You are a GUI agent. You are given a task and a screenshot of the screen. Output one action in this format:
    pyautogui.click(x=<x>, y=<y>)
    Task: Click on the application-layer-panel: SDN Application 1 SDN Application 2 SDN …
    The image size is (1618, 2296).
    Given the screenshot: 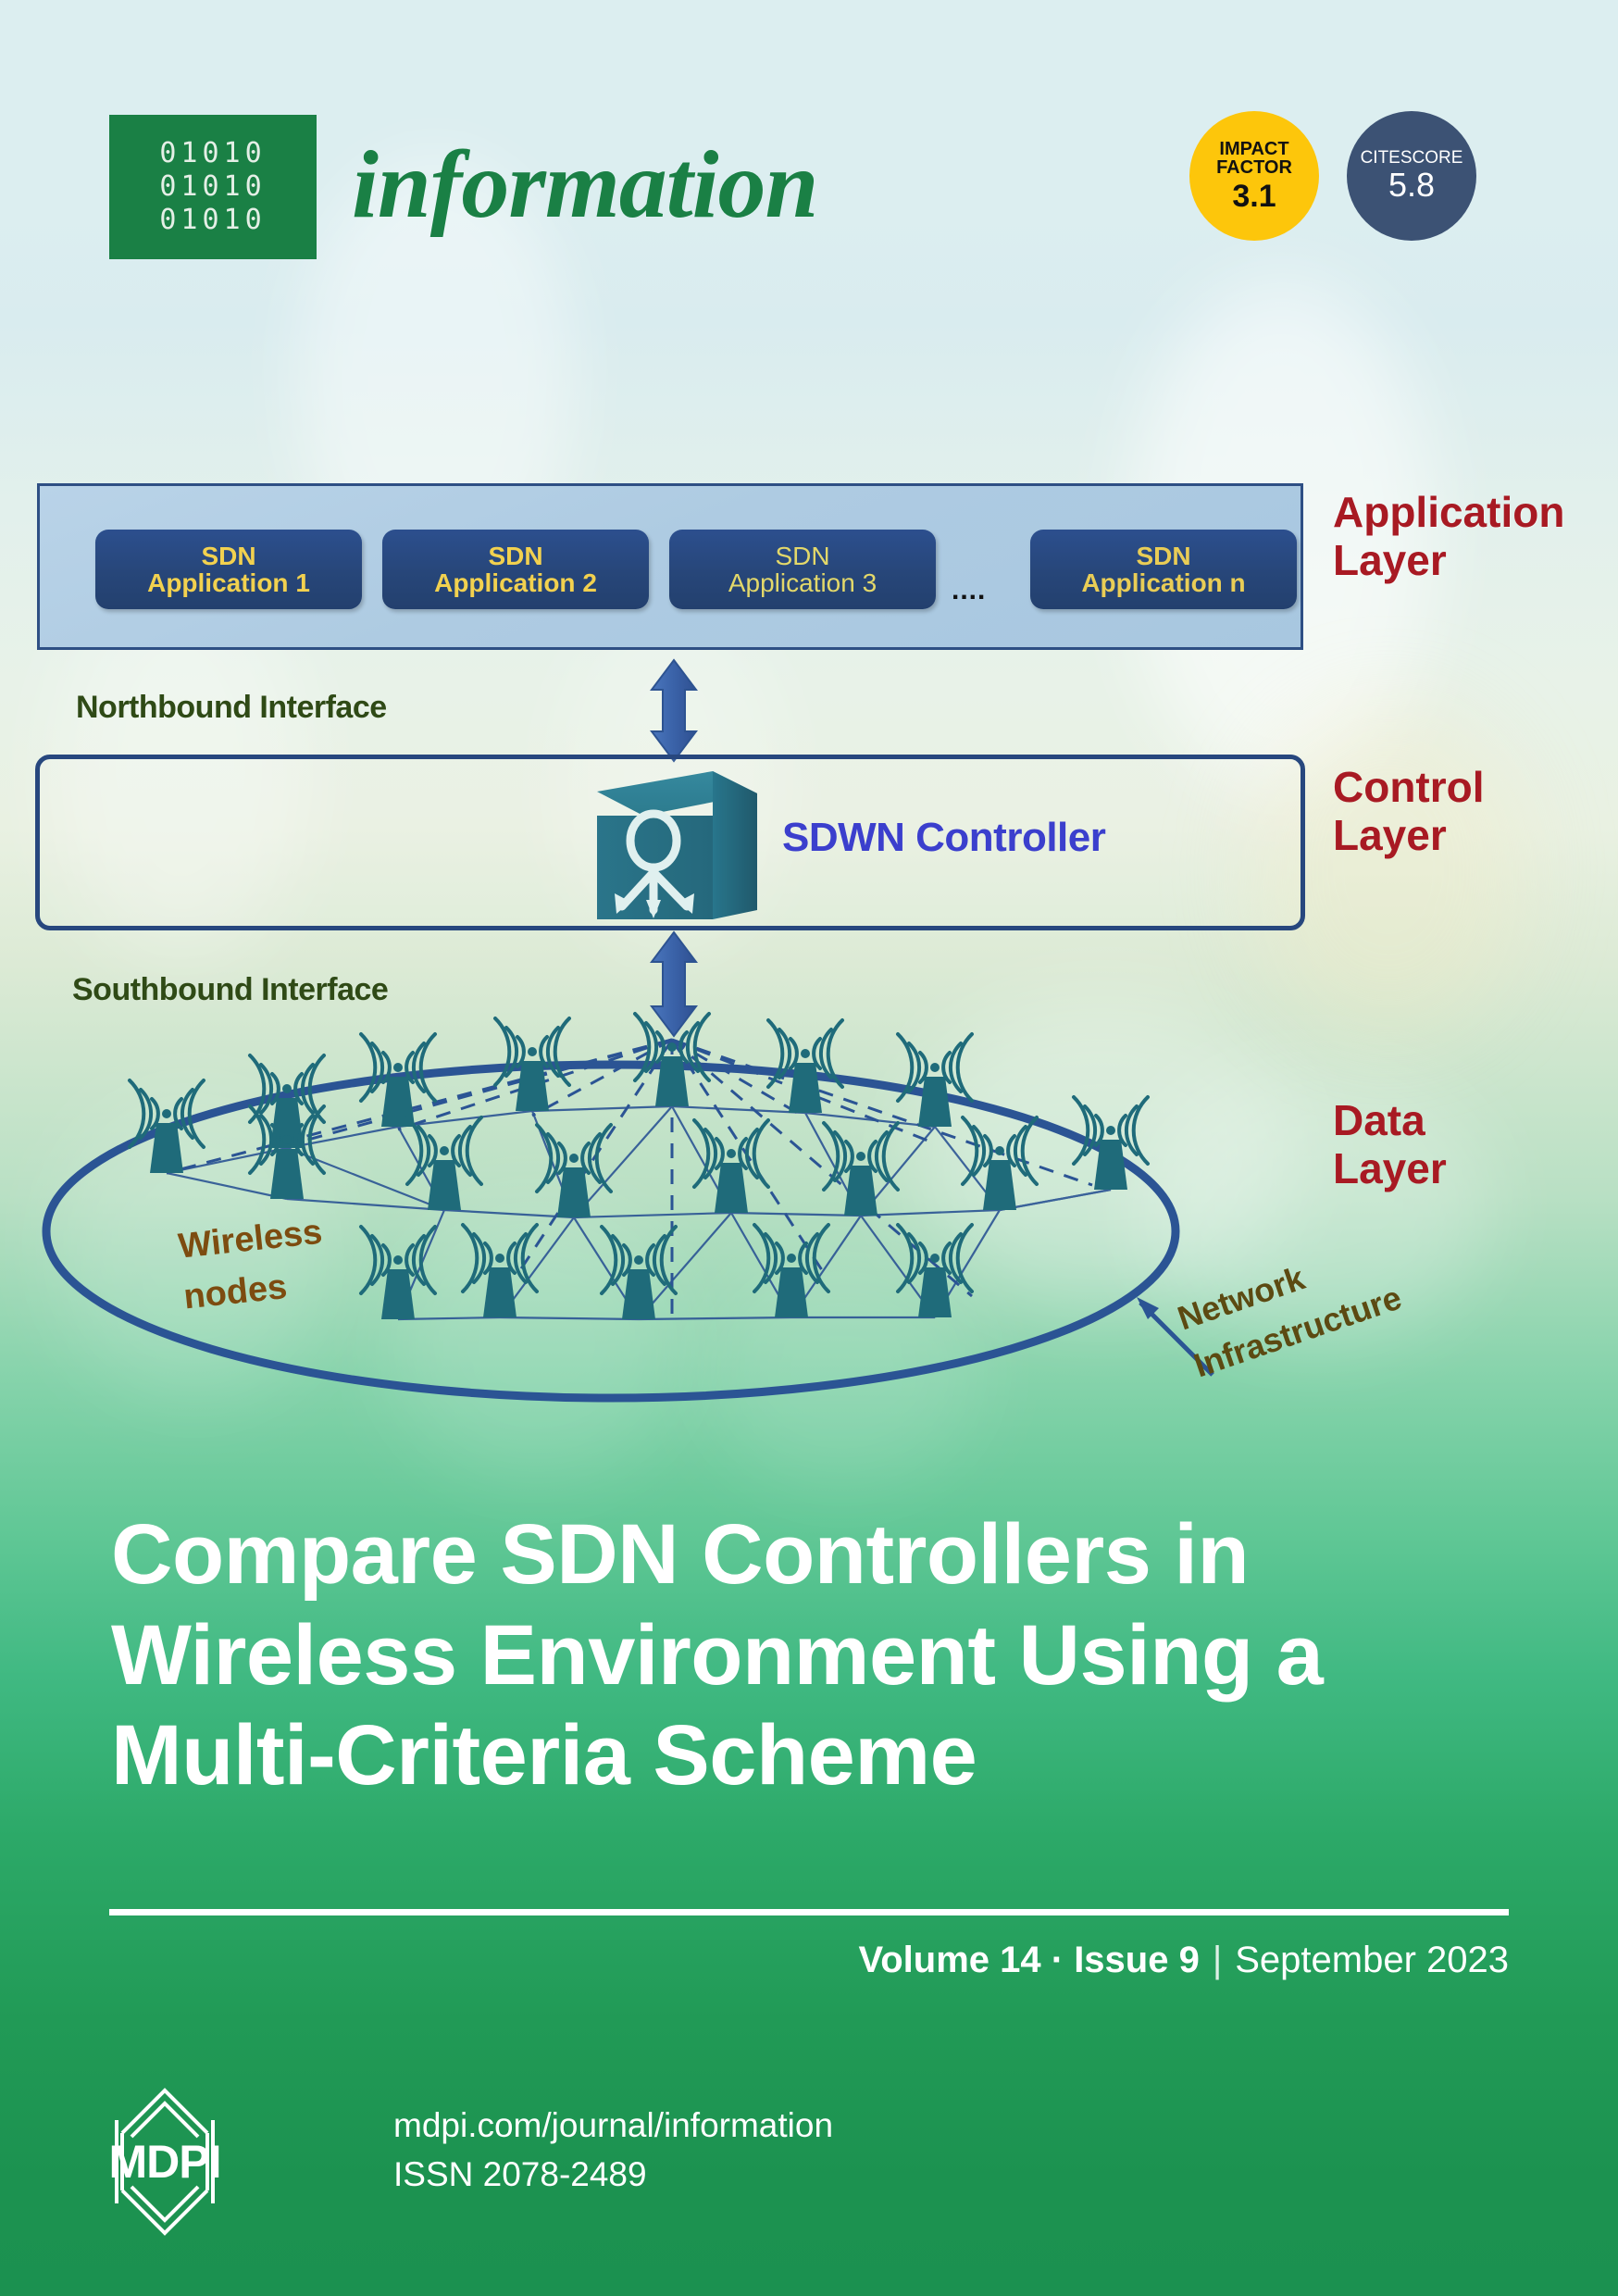 What is the action you would take?
    pyautogui.click(x=670, y=566)
    